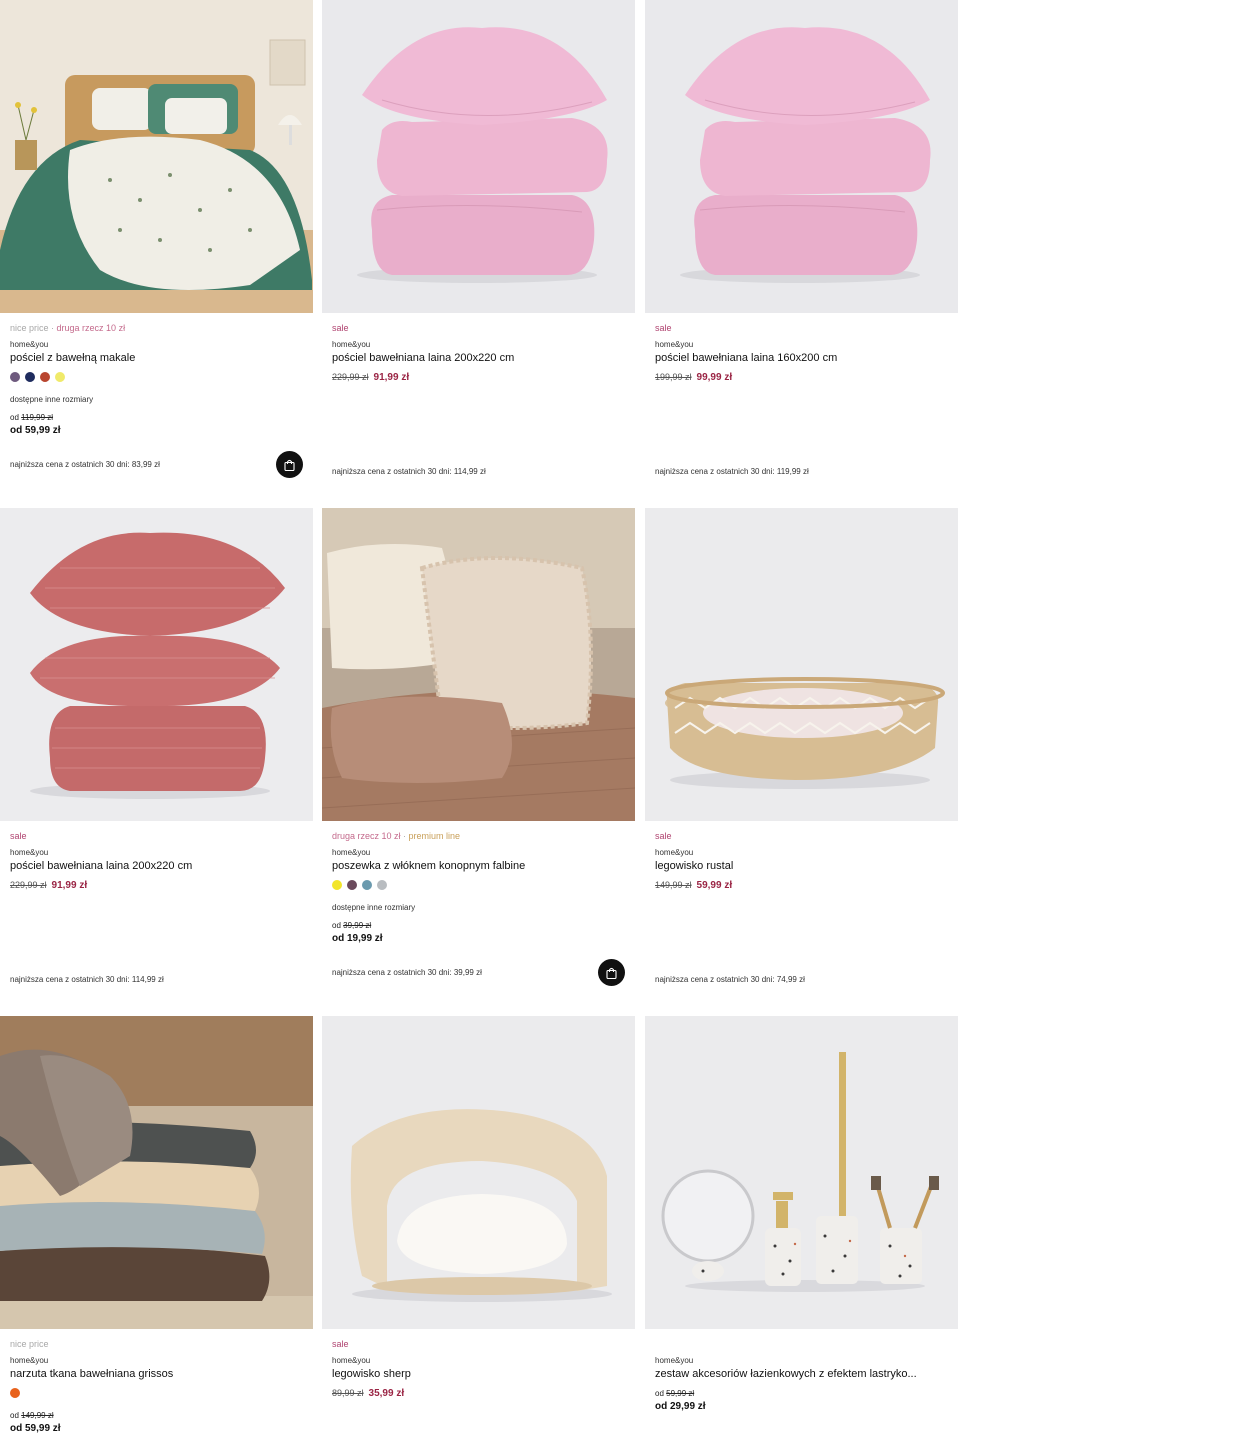  I want to click on product-tag: nice price · druga rzecz 10 zł, so click(156, 328).